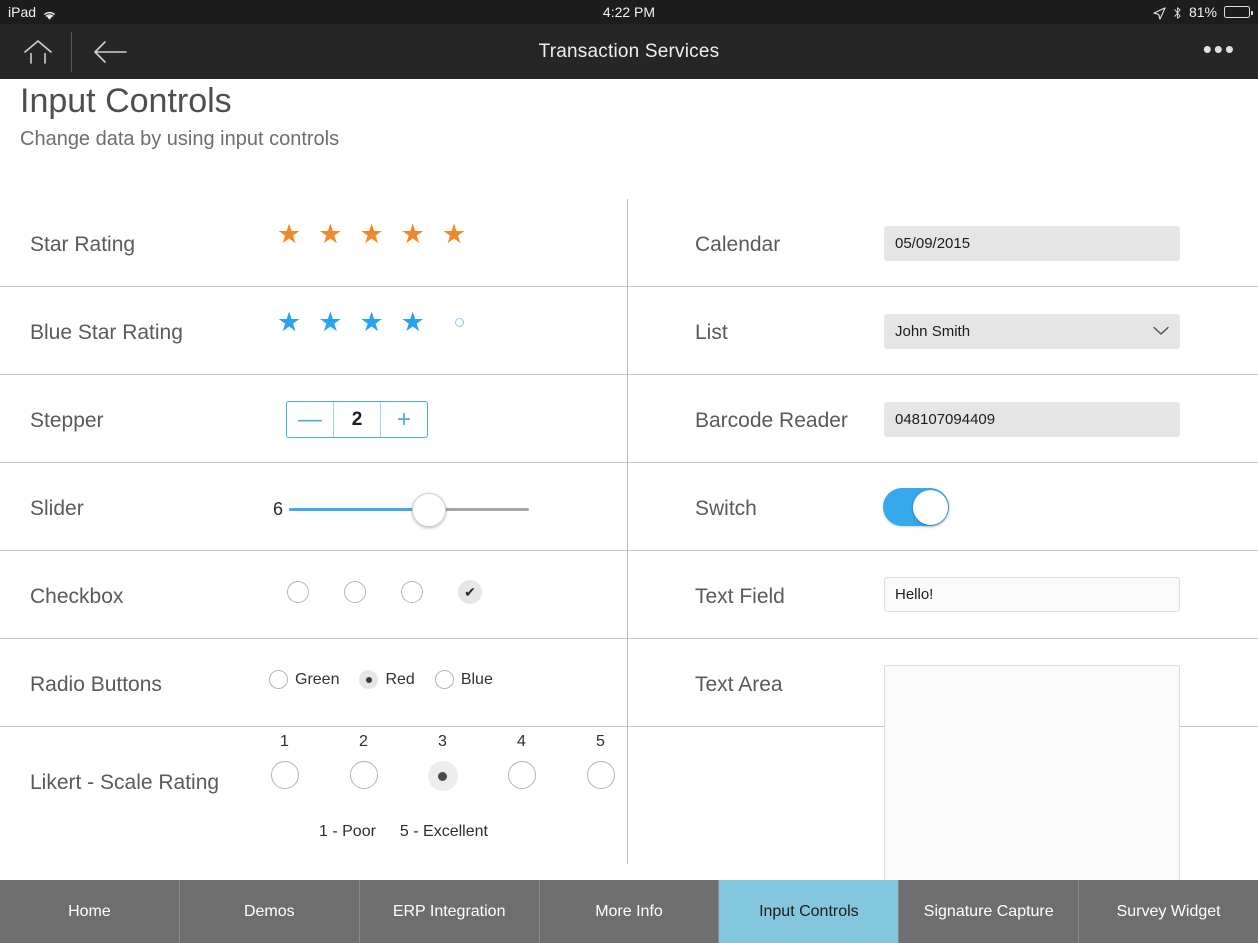  I want to click on chevron-down-icon, so click(1161, 331).